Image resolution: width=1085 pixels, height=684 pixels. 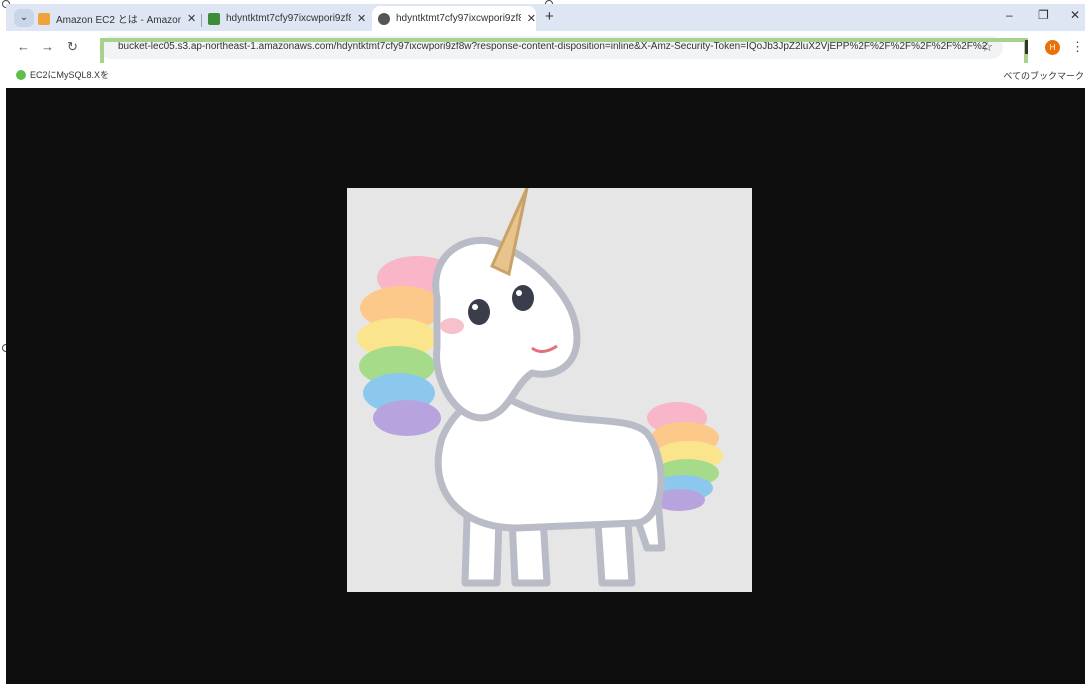 I want to click on globe-icon, so click(x=384, y=18).